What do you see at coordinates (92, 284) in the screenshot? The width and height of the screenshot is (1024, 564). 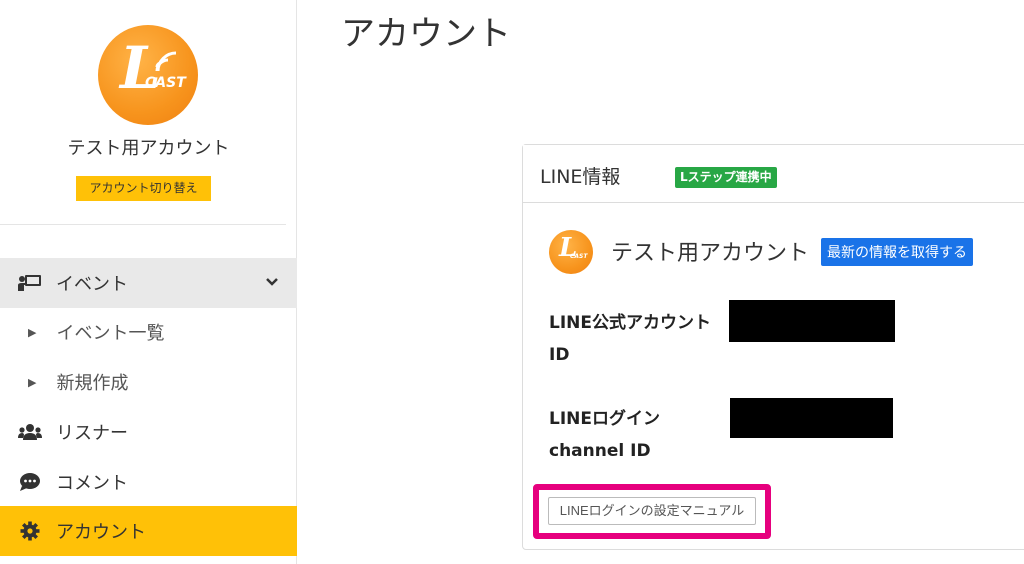 I see `sidebar-item-label: イベント` at bounding box center [92, 284].